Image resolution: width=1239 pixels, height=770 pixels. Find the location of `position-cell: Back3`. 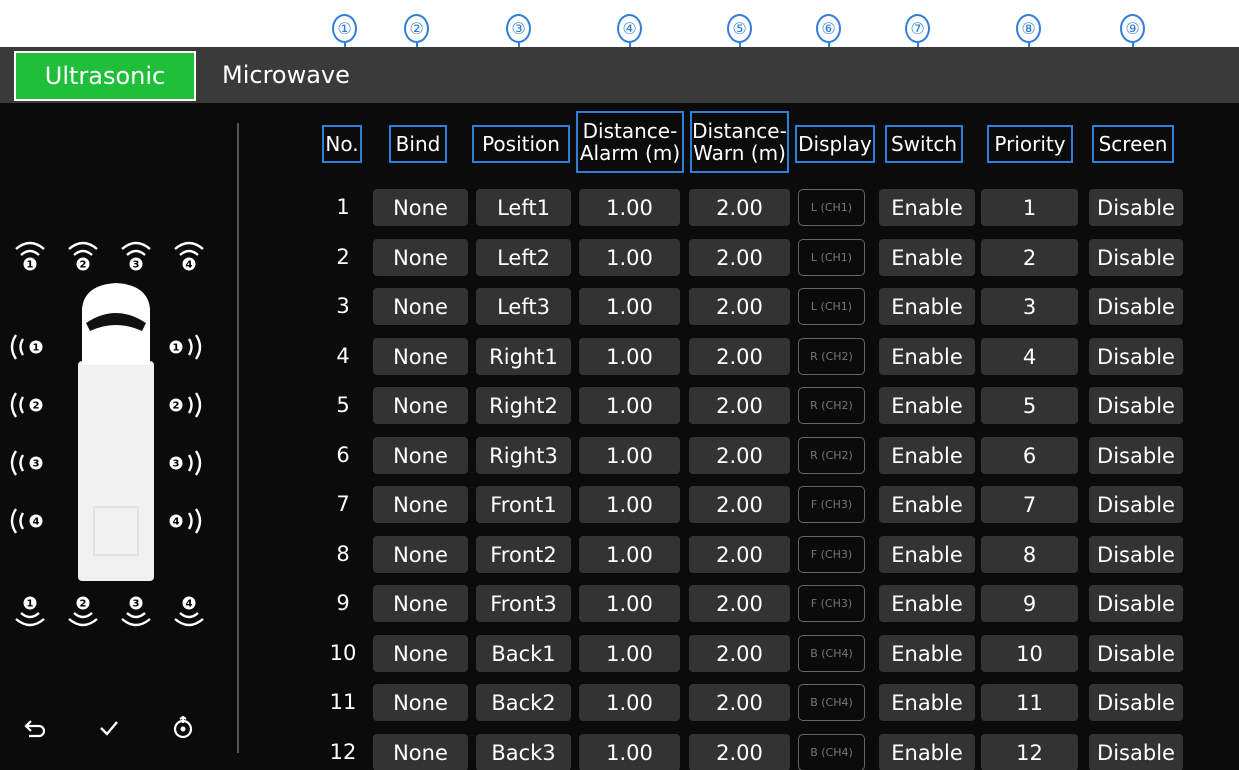

position-cell: Back3 is located at coordinates (523, 752).